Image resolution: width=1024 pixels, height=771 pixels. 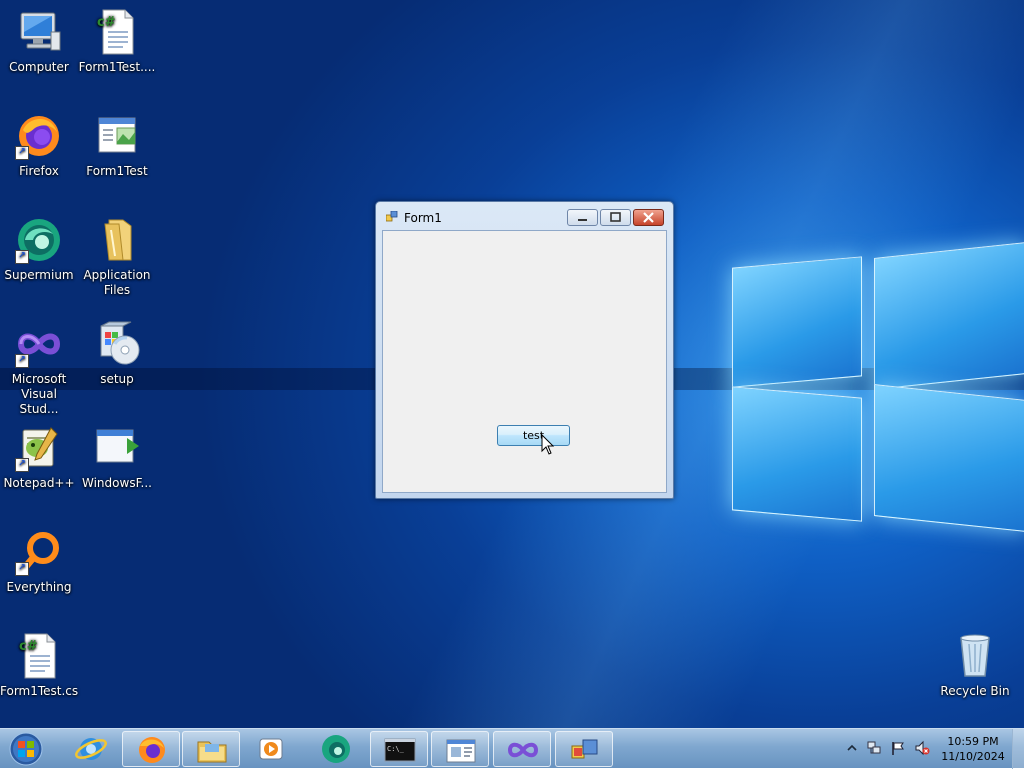 What do you see at coordinates (975, 656) in the screenshot?
I see `recycle-bin-icon` at bounding box center [975, 656].